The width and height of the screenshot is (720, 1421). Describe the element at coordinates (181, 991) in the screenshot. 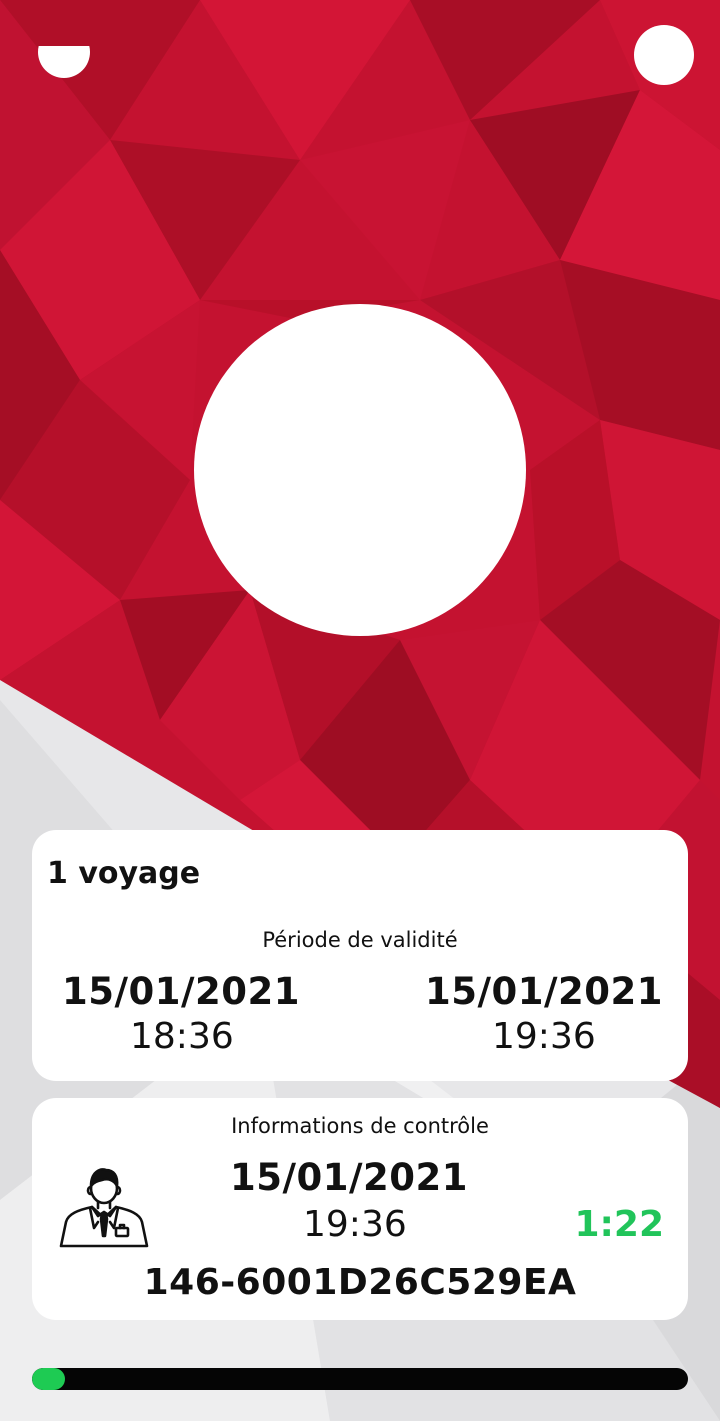

I see `validity-start-date: 15/01/2021` at that location.